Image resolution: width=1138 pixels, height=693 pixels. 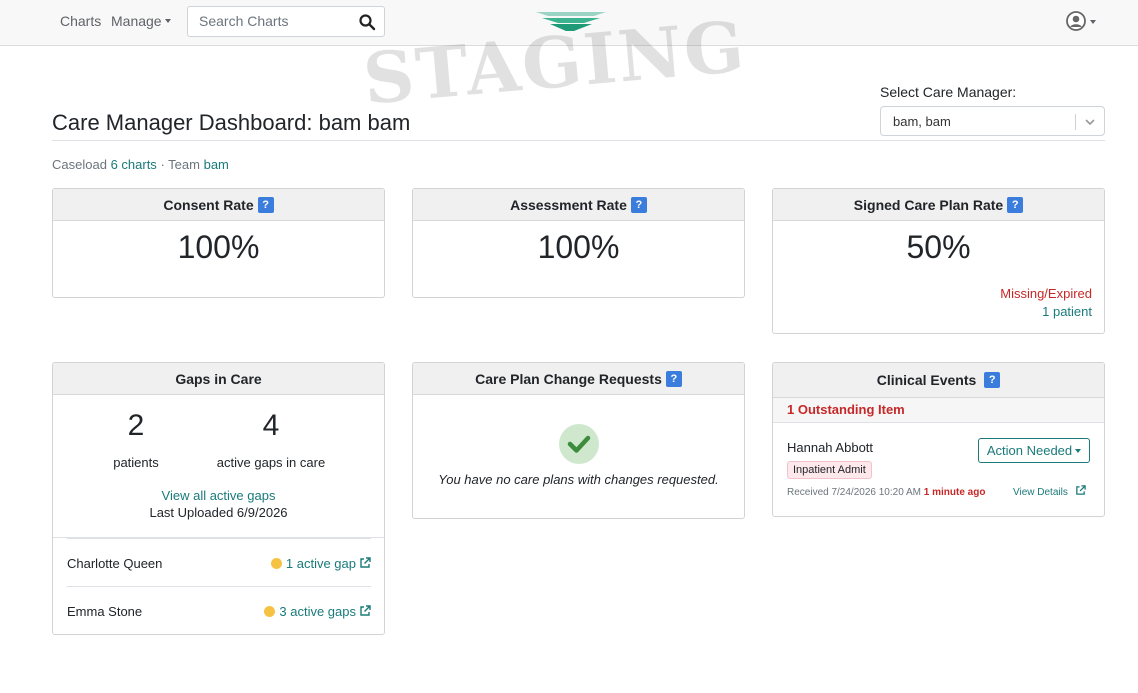 I want to click on brand-logo, so click(x=571, y=21).